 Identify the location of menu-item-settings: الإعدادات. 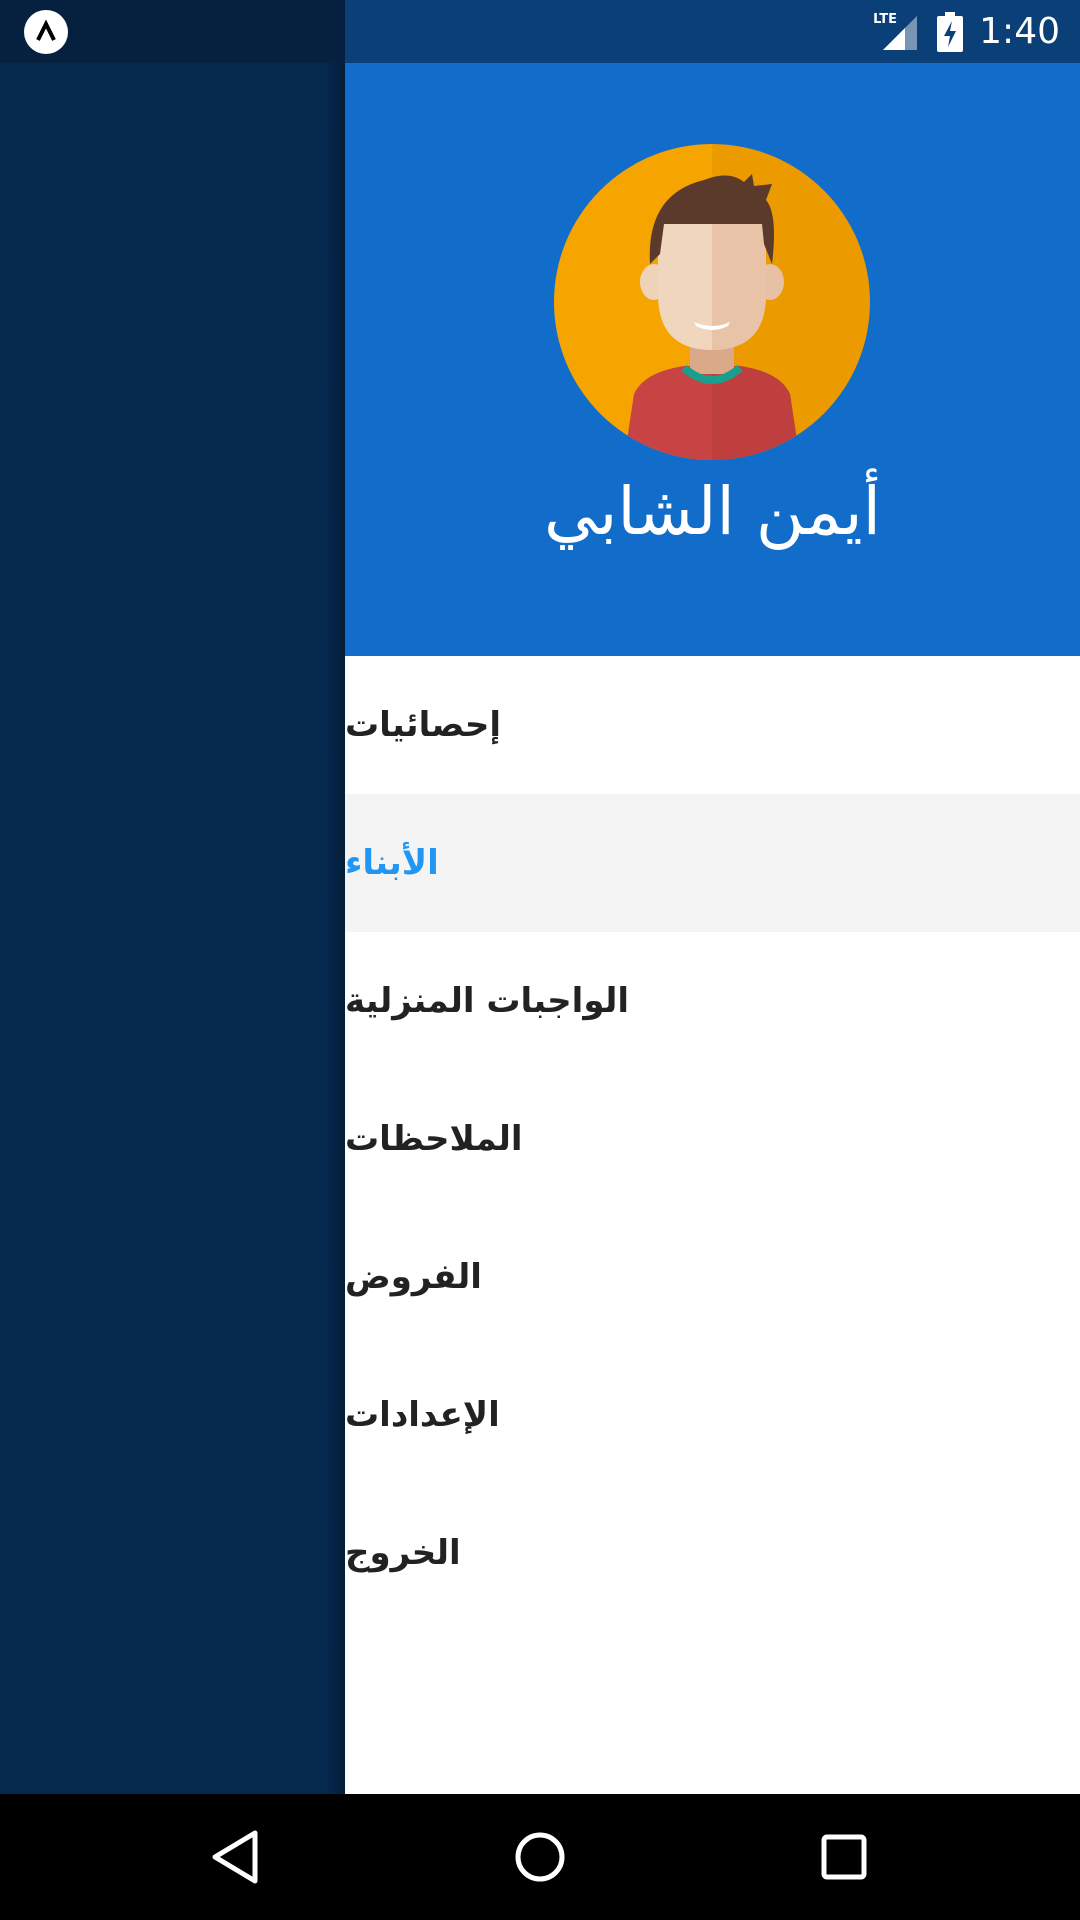
(712, 1415).